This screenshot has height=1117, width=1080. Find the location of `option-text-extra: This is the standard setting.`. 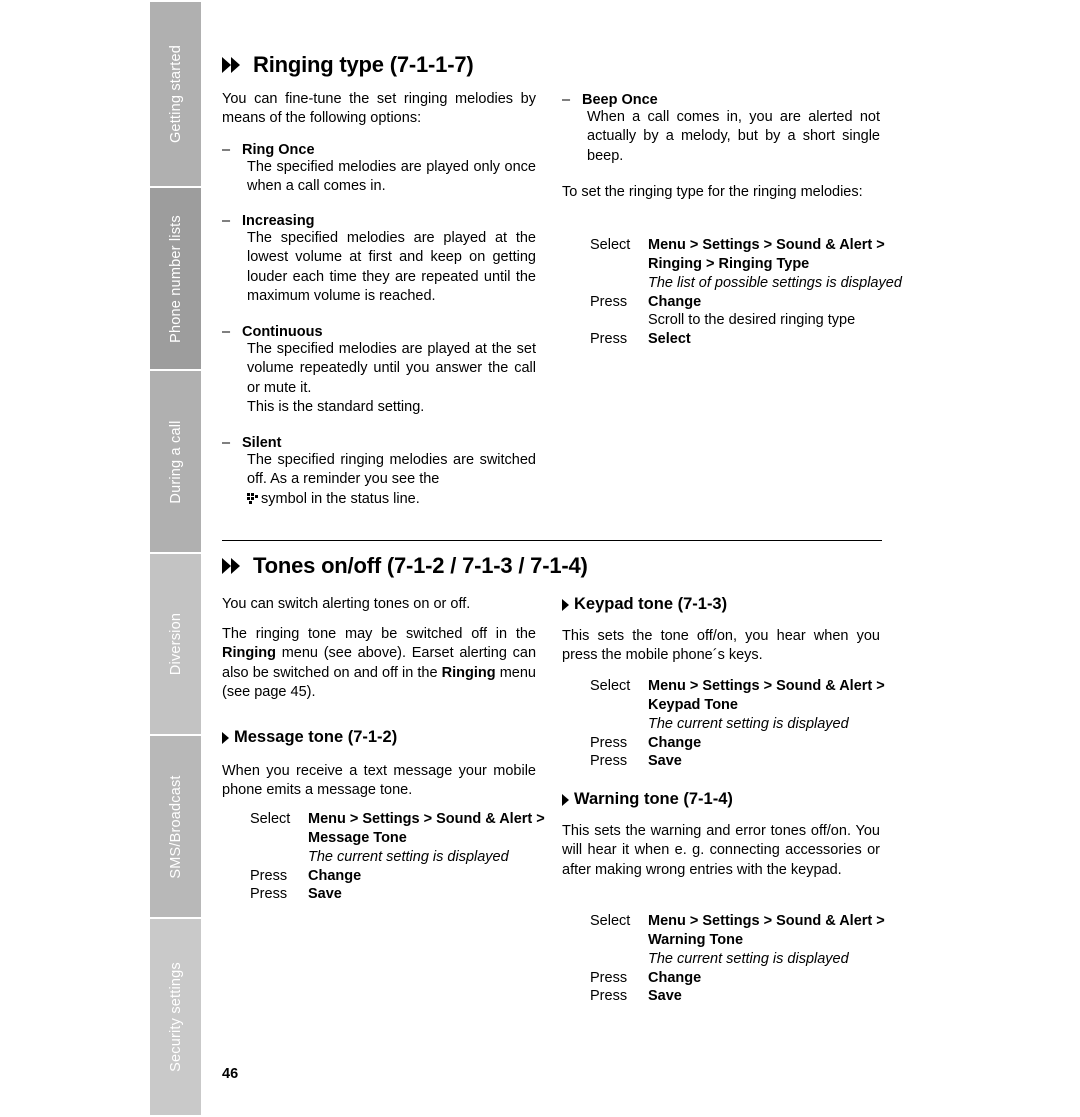

option-text-extra: This is the standard setting. is located at coordinates (336, 406).